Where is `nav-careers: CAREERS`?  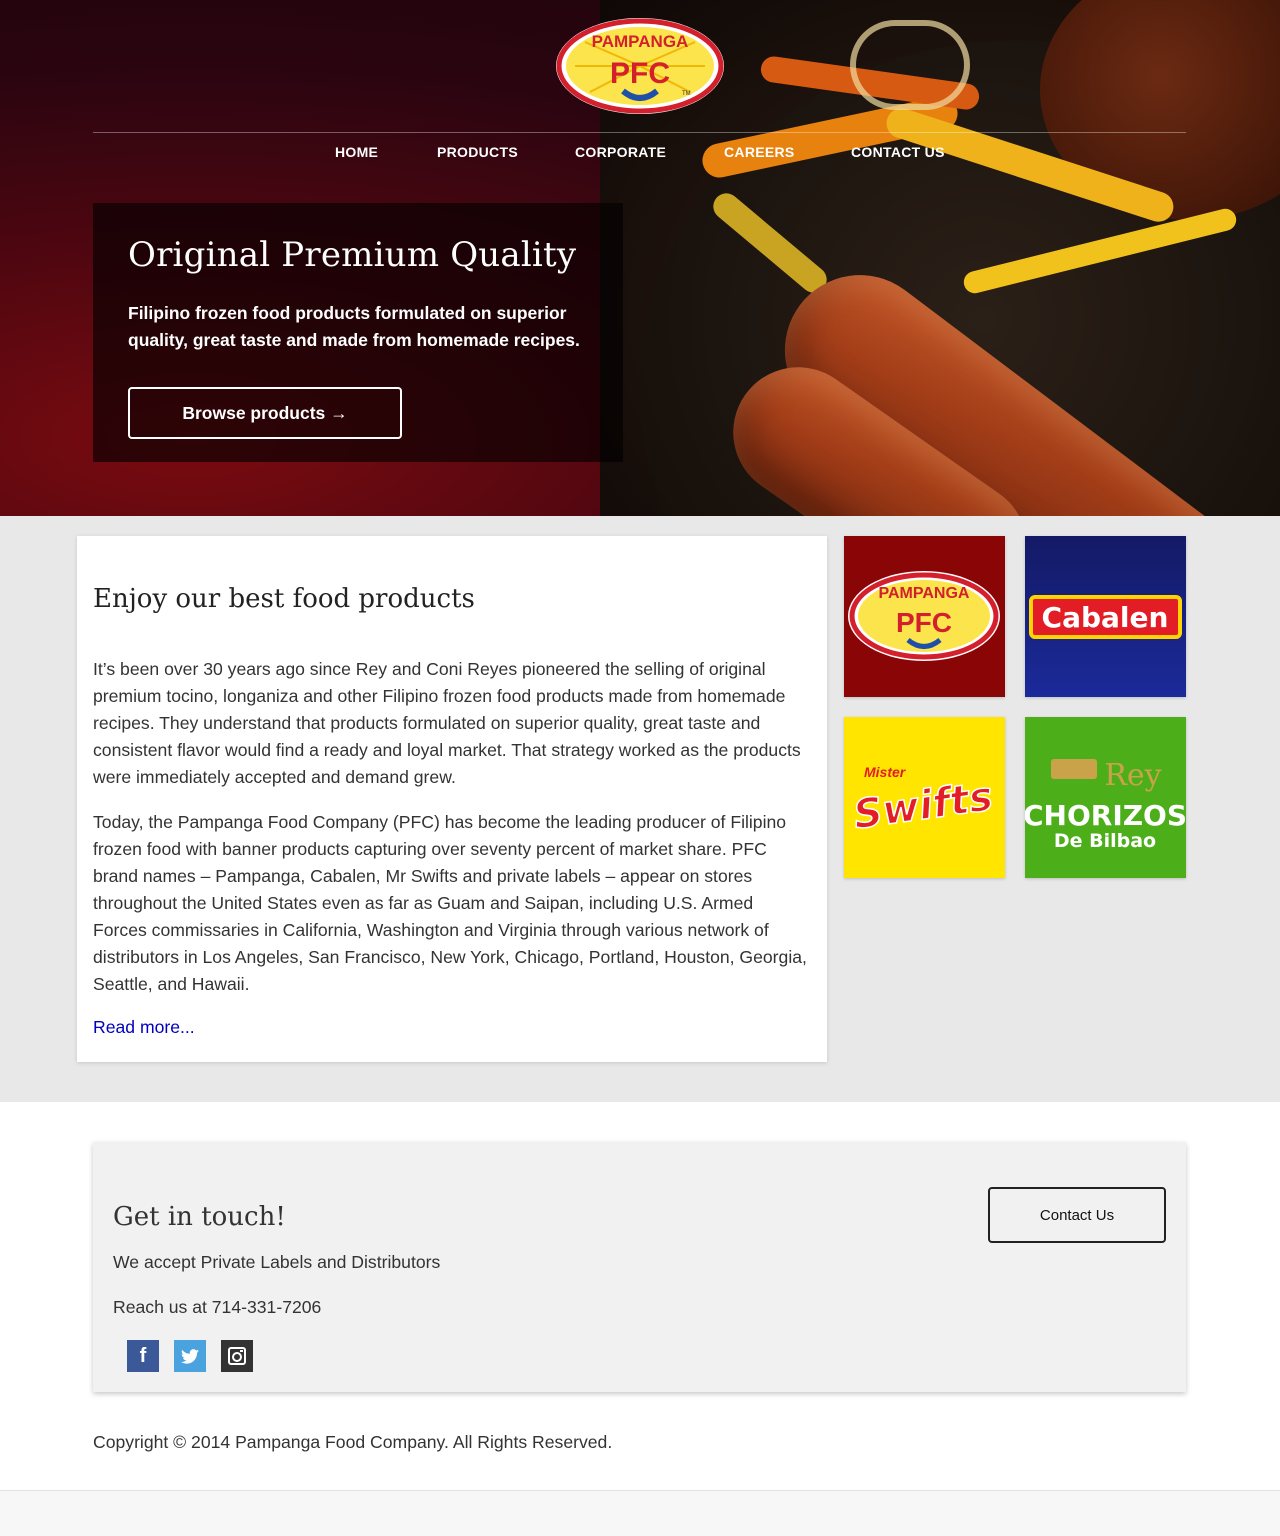
nav-careers: CAREERS is located at coordinates (759, 152).